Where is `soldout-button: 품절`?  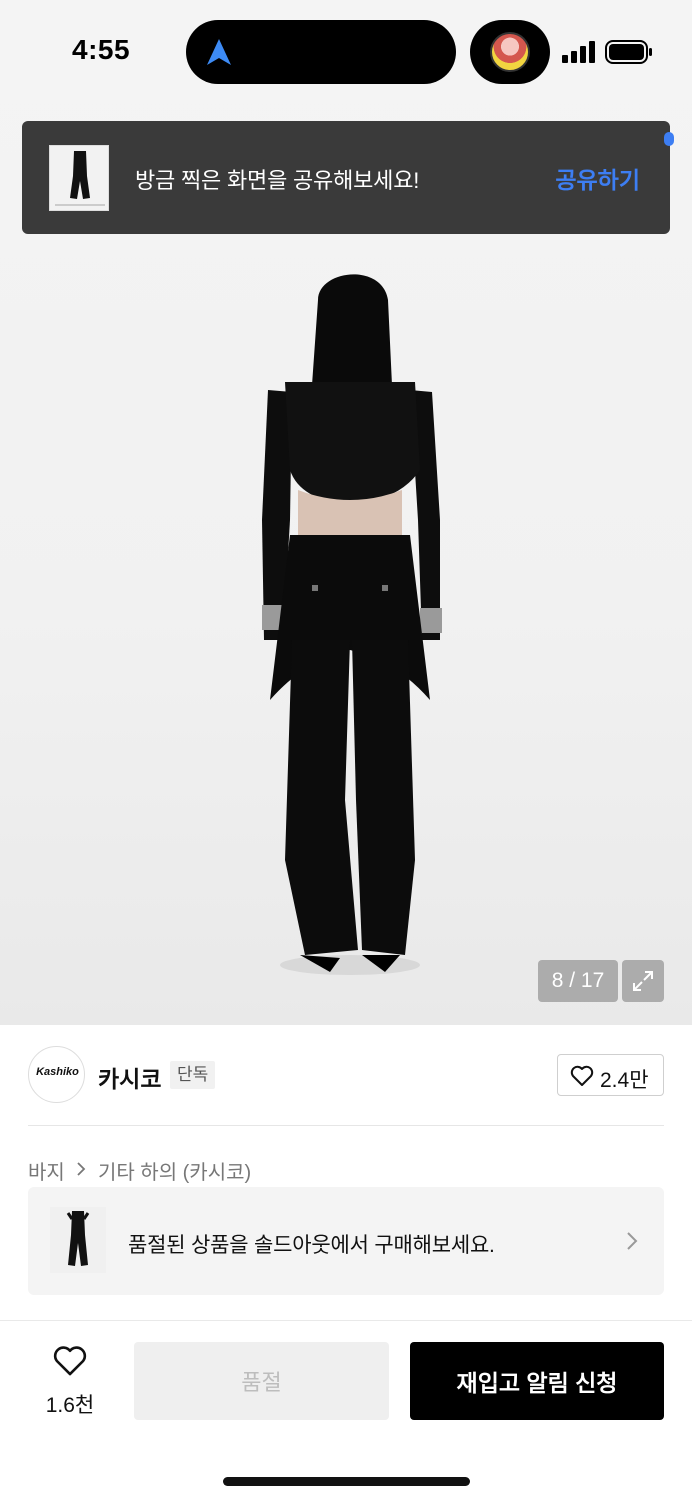 soldout-button: 품절 is located at coordinates (261, 1381).